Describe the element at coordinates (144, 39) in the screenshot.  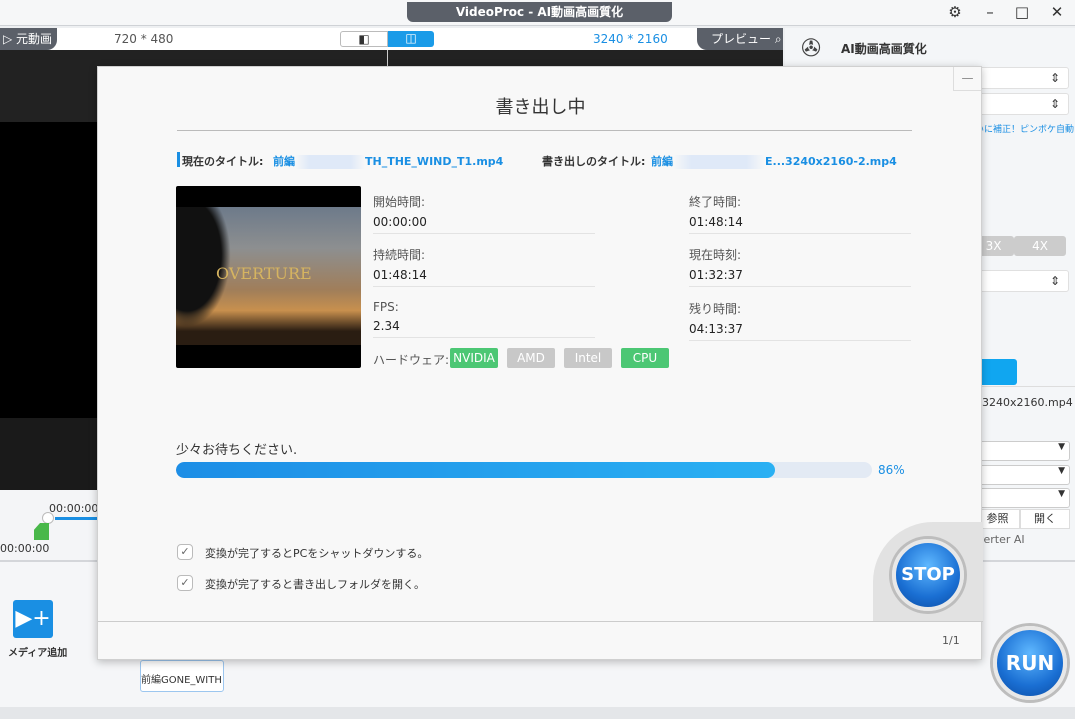
I see `source-resolution: 720 * 480` at that location.